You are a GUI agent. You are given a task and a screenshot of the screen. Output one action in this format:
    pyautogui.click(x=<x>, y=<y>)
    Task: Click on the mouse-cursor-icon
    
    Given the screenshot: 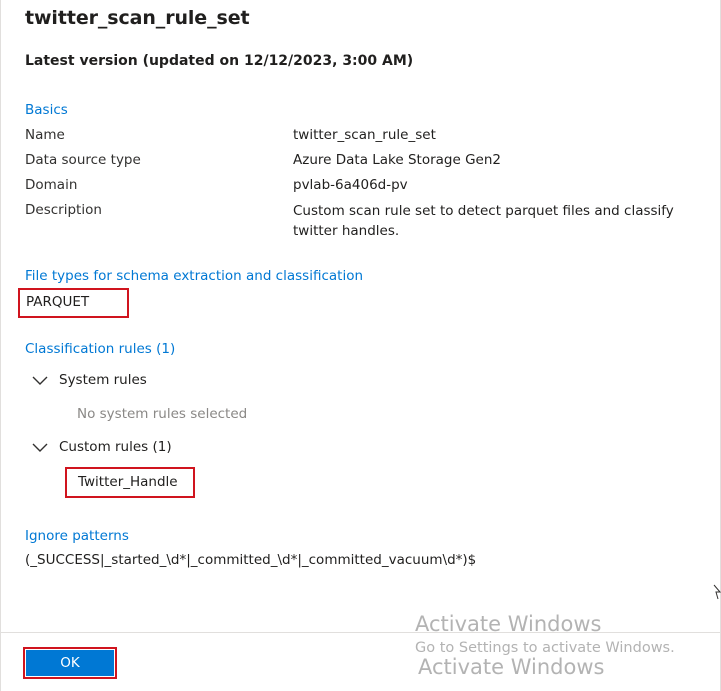 What is the action you would take?
    pyautogui.click(x=717, y=592)
    